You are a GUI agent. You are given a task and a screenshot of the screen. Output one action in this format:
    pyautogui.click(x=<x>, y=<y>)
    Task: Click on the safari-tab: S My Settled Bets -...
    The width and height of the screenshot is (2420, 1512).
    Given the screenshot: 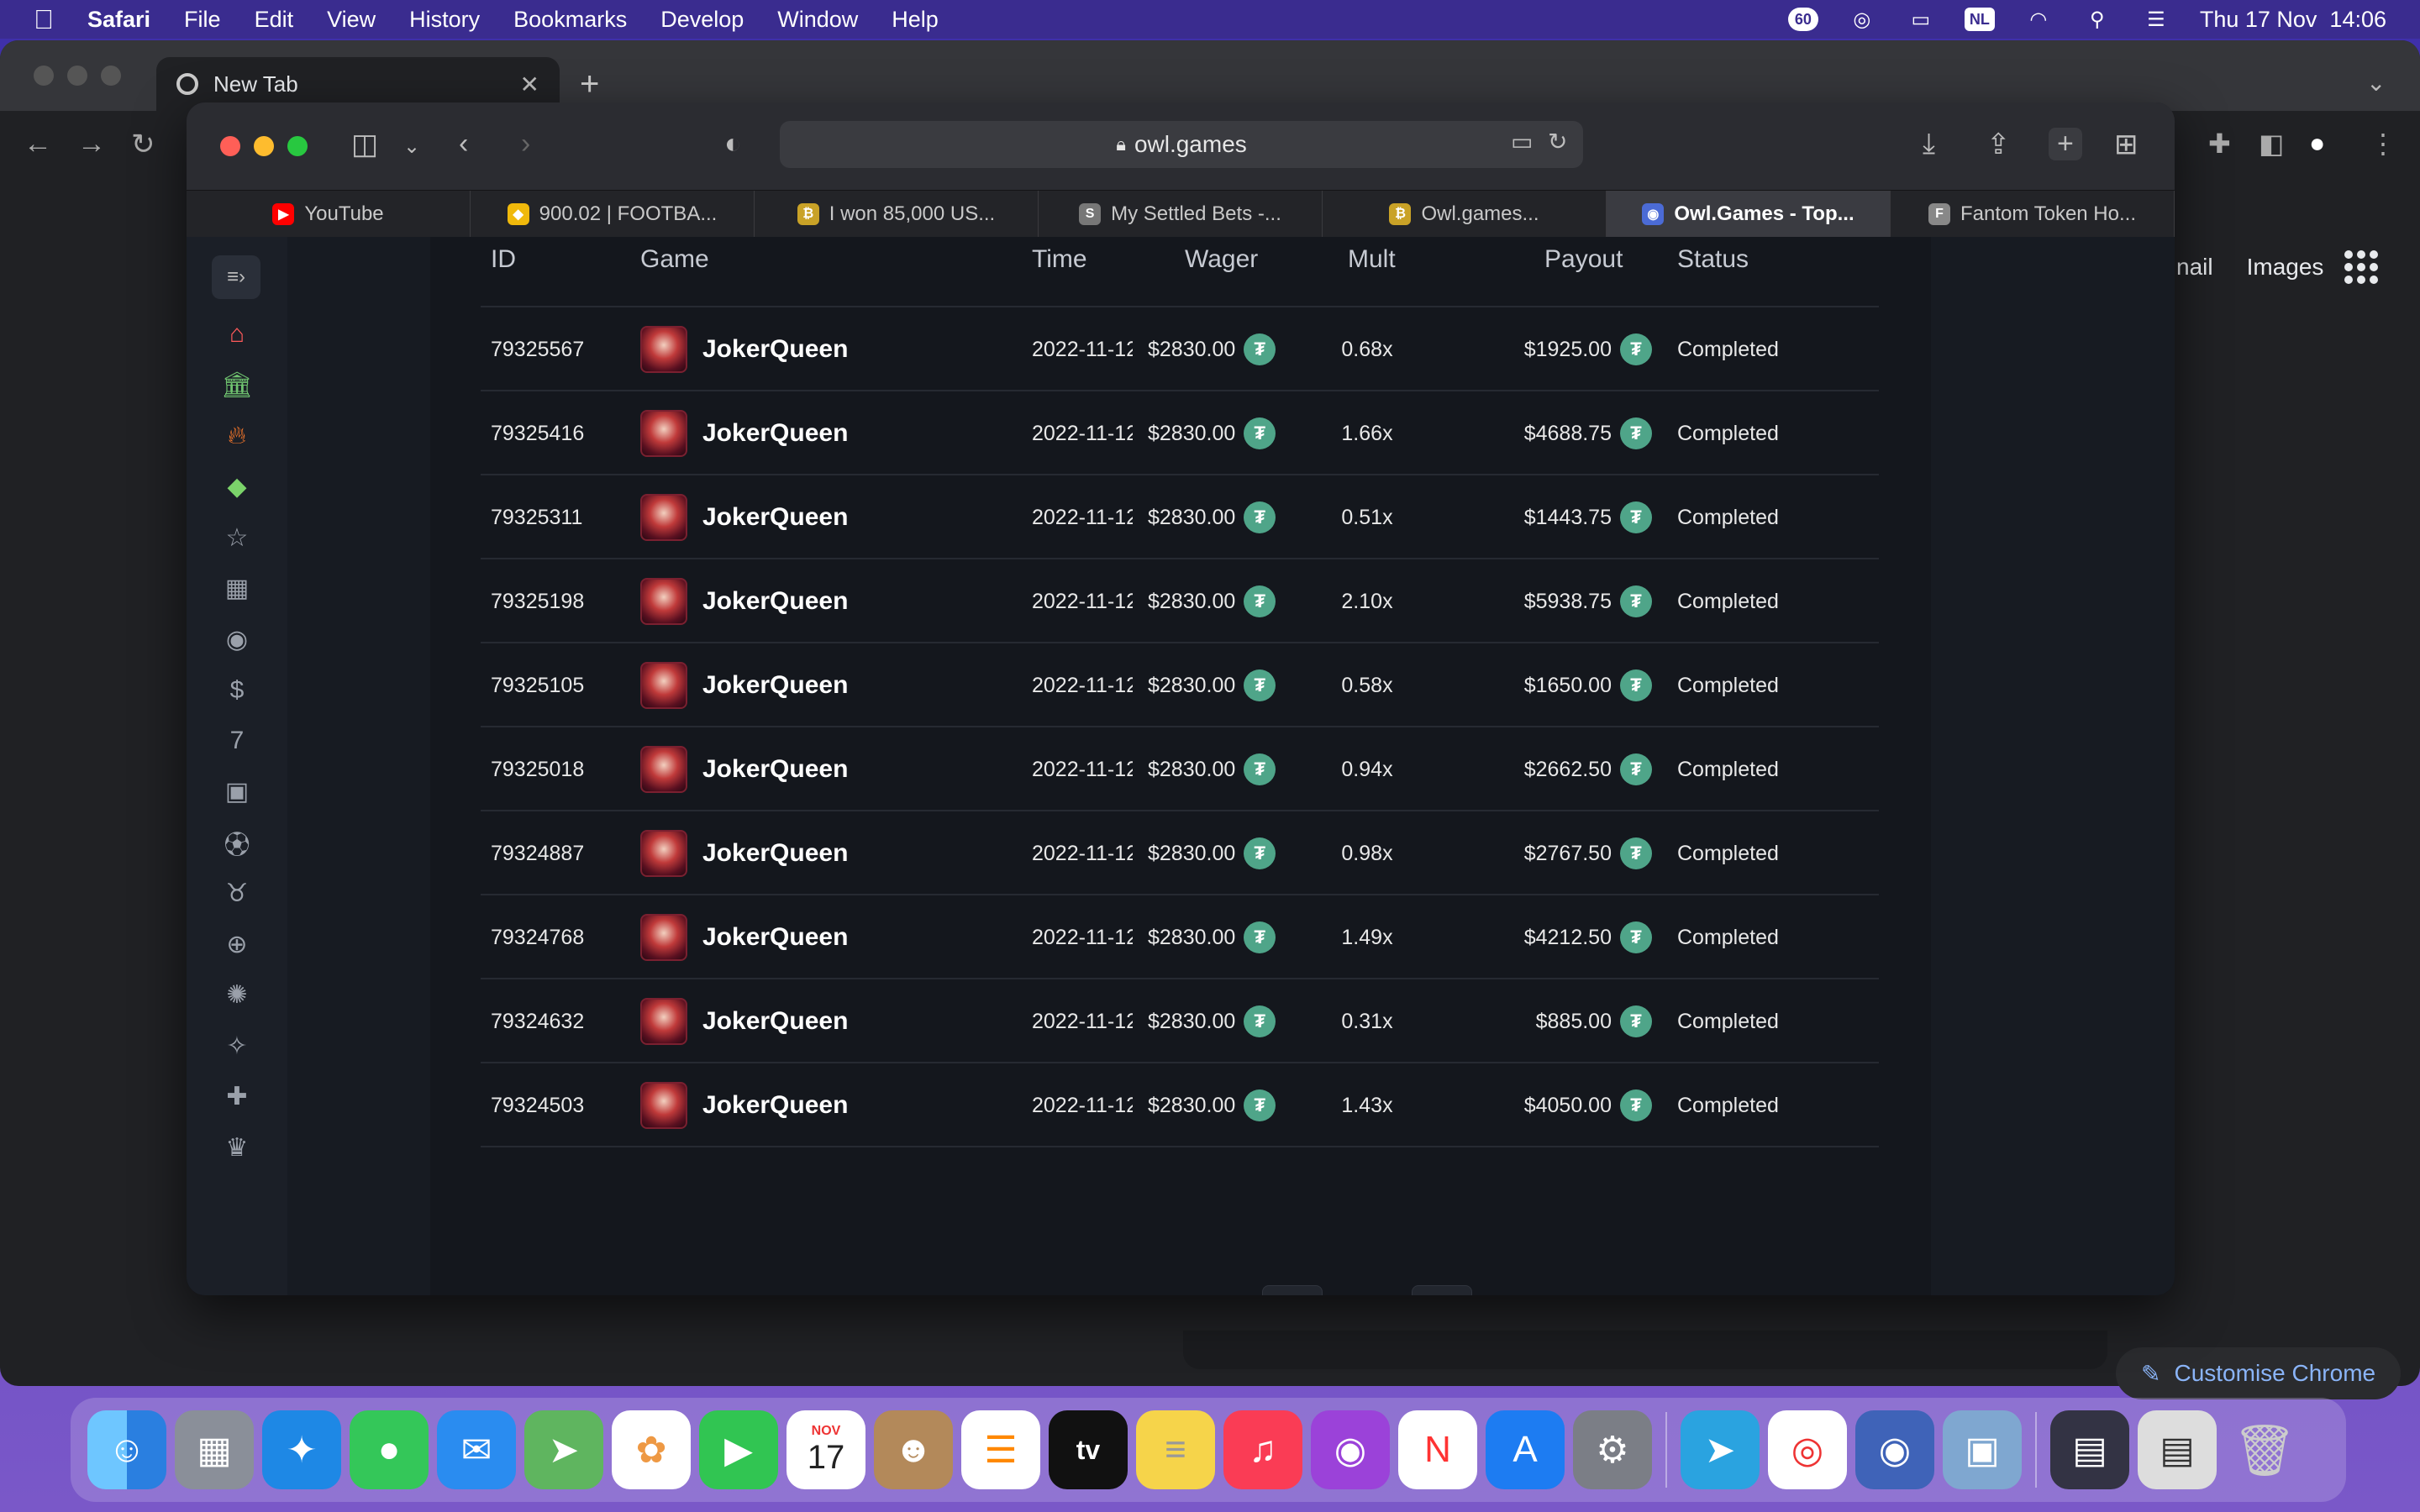 What is the action you would take?
    pyautogui.click(x=1181, y=214)
    